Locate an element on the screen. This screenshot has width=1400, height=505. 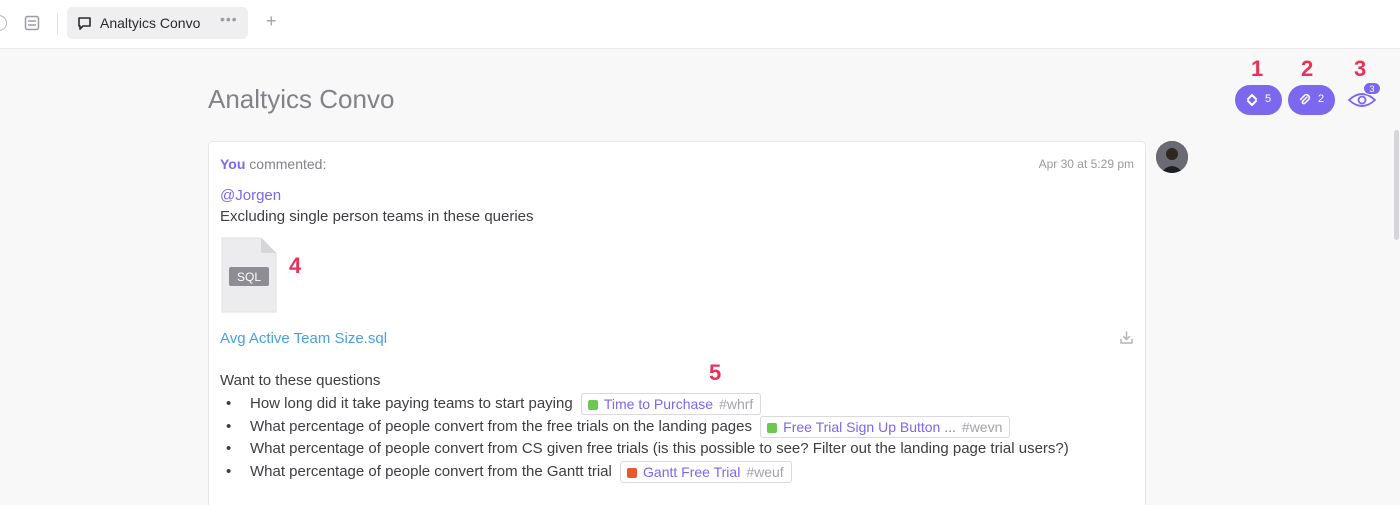
task-chip: Time to Purchase #whrf is located at coordinates (671, 404).